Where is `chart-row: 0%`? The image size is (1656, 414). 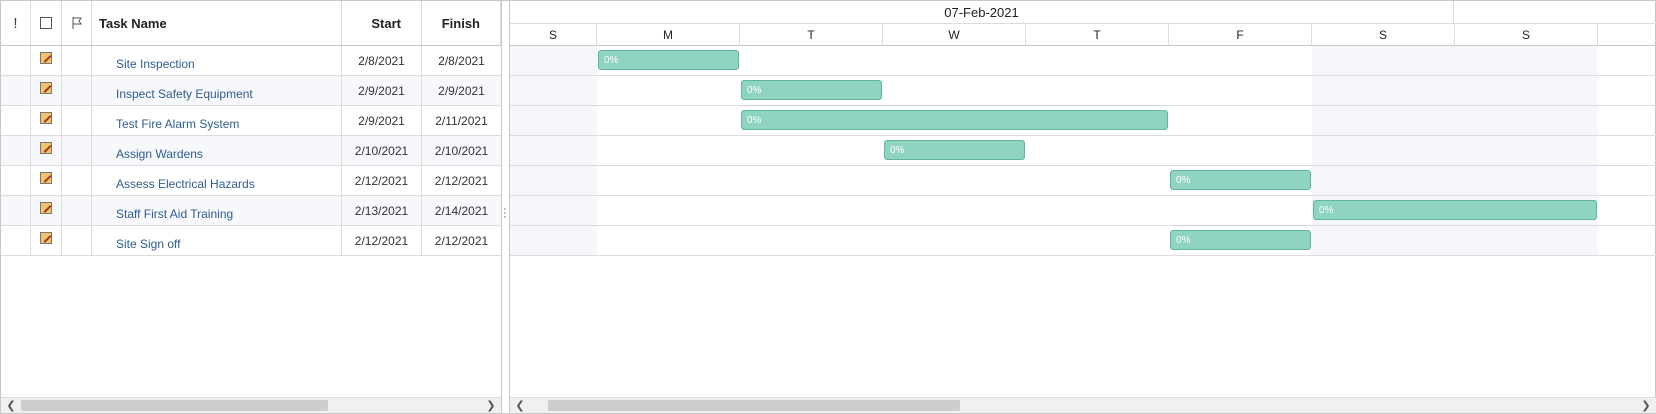 chart-row: 0% is located at coordinates (1083, 181).